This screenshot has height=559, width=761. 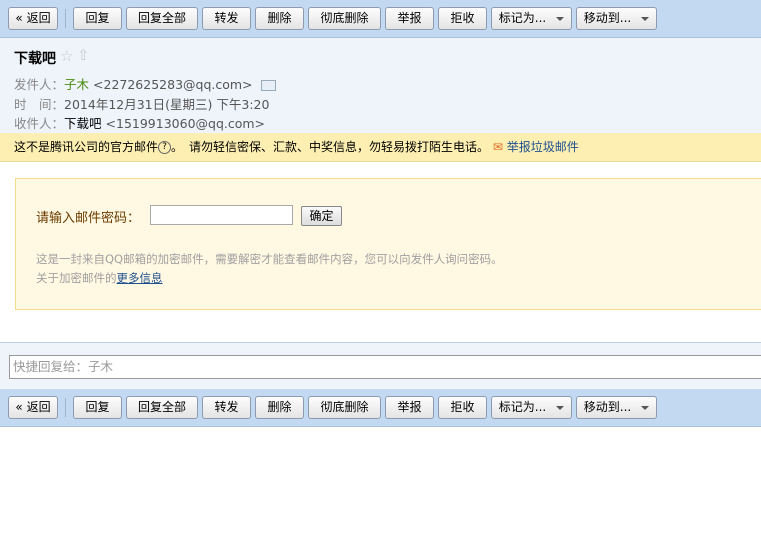 I want to click on password-label: 请输入邮件密码：, so click(x=88, y=218).